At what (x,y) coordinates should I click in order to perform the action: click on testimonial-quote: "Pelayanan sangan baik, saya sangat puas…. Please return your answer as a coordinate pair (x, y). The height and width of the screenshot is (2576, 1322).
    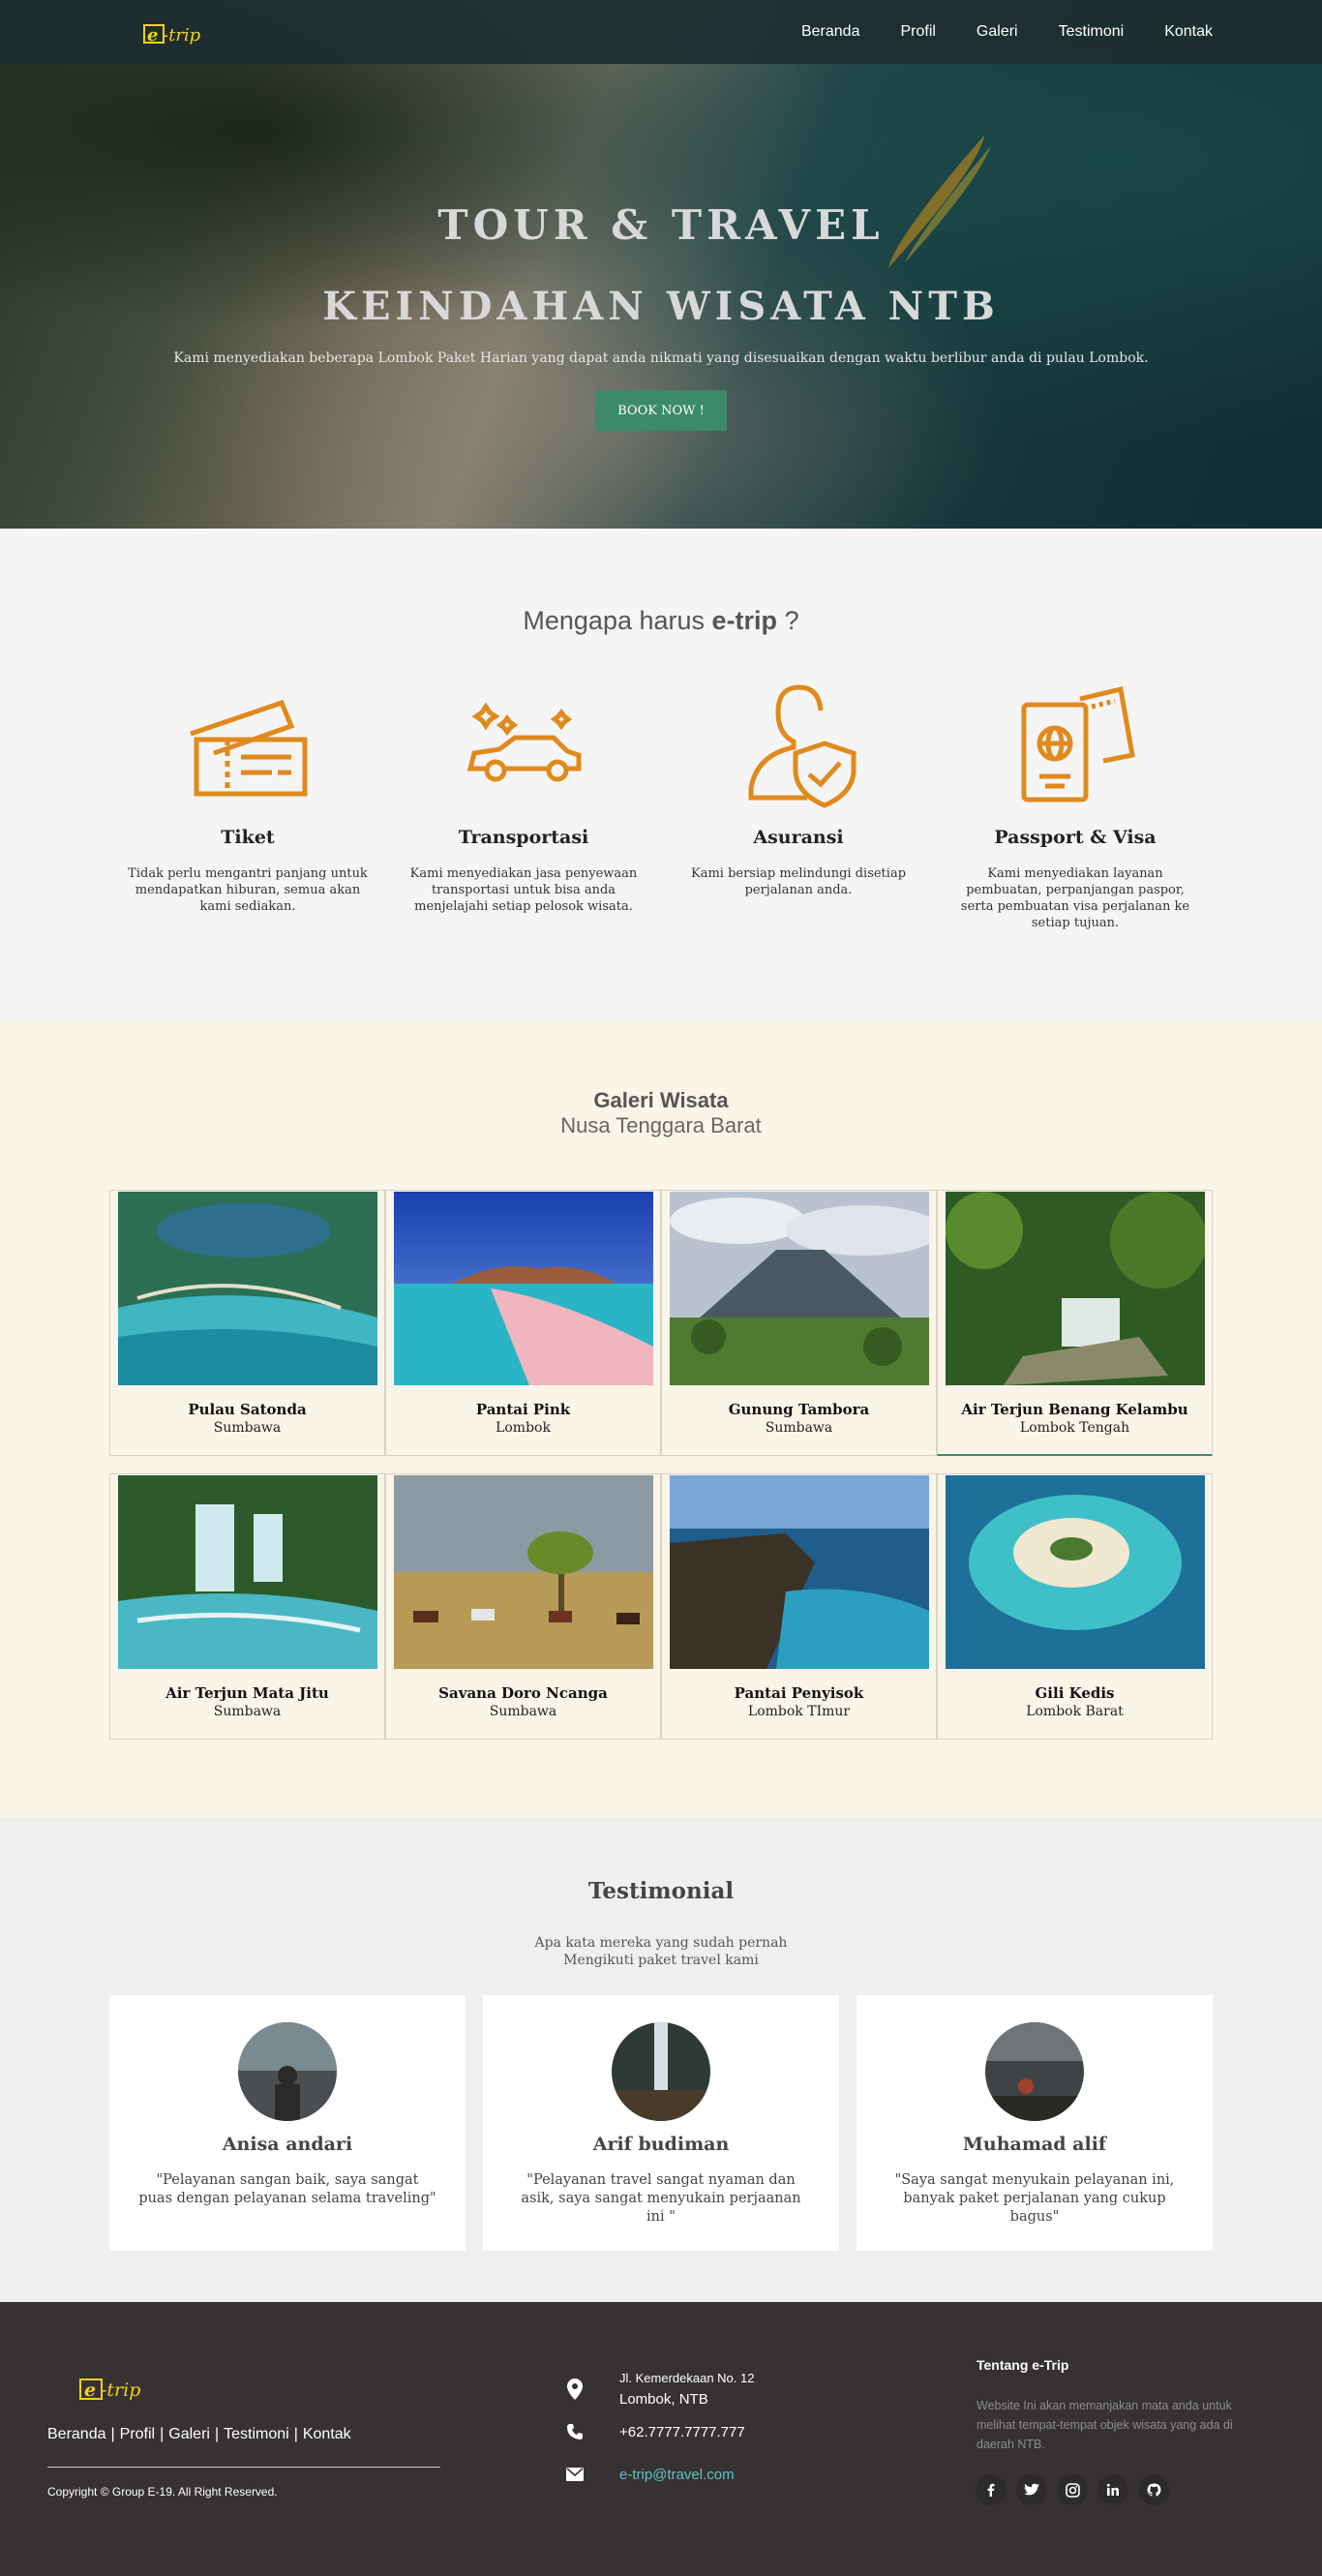
    Looking at the image, I should click on (287, 2189).